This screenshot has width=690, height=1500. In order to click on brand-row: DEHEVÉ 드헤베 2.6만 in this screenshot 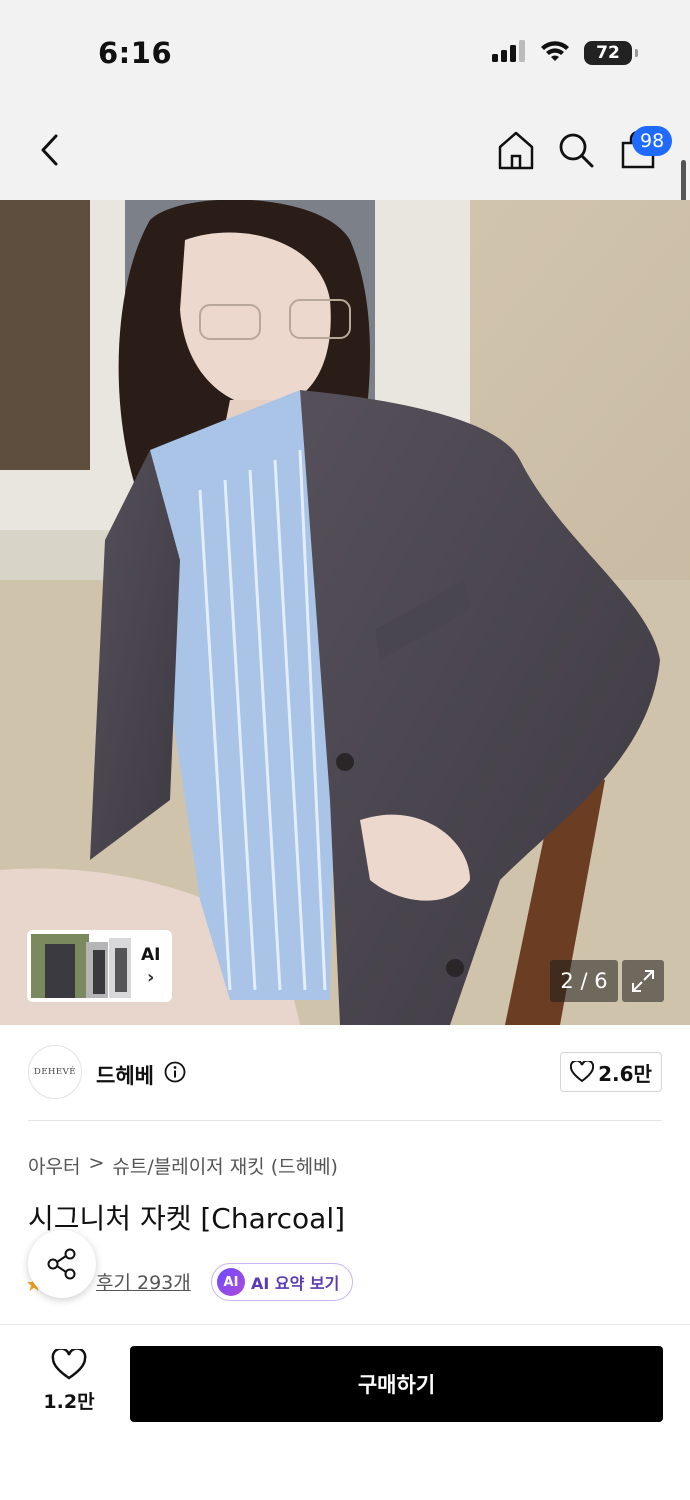, I will do `click(345, 1073)`.